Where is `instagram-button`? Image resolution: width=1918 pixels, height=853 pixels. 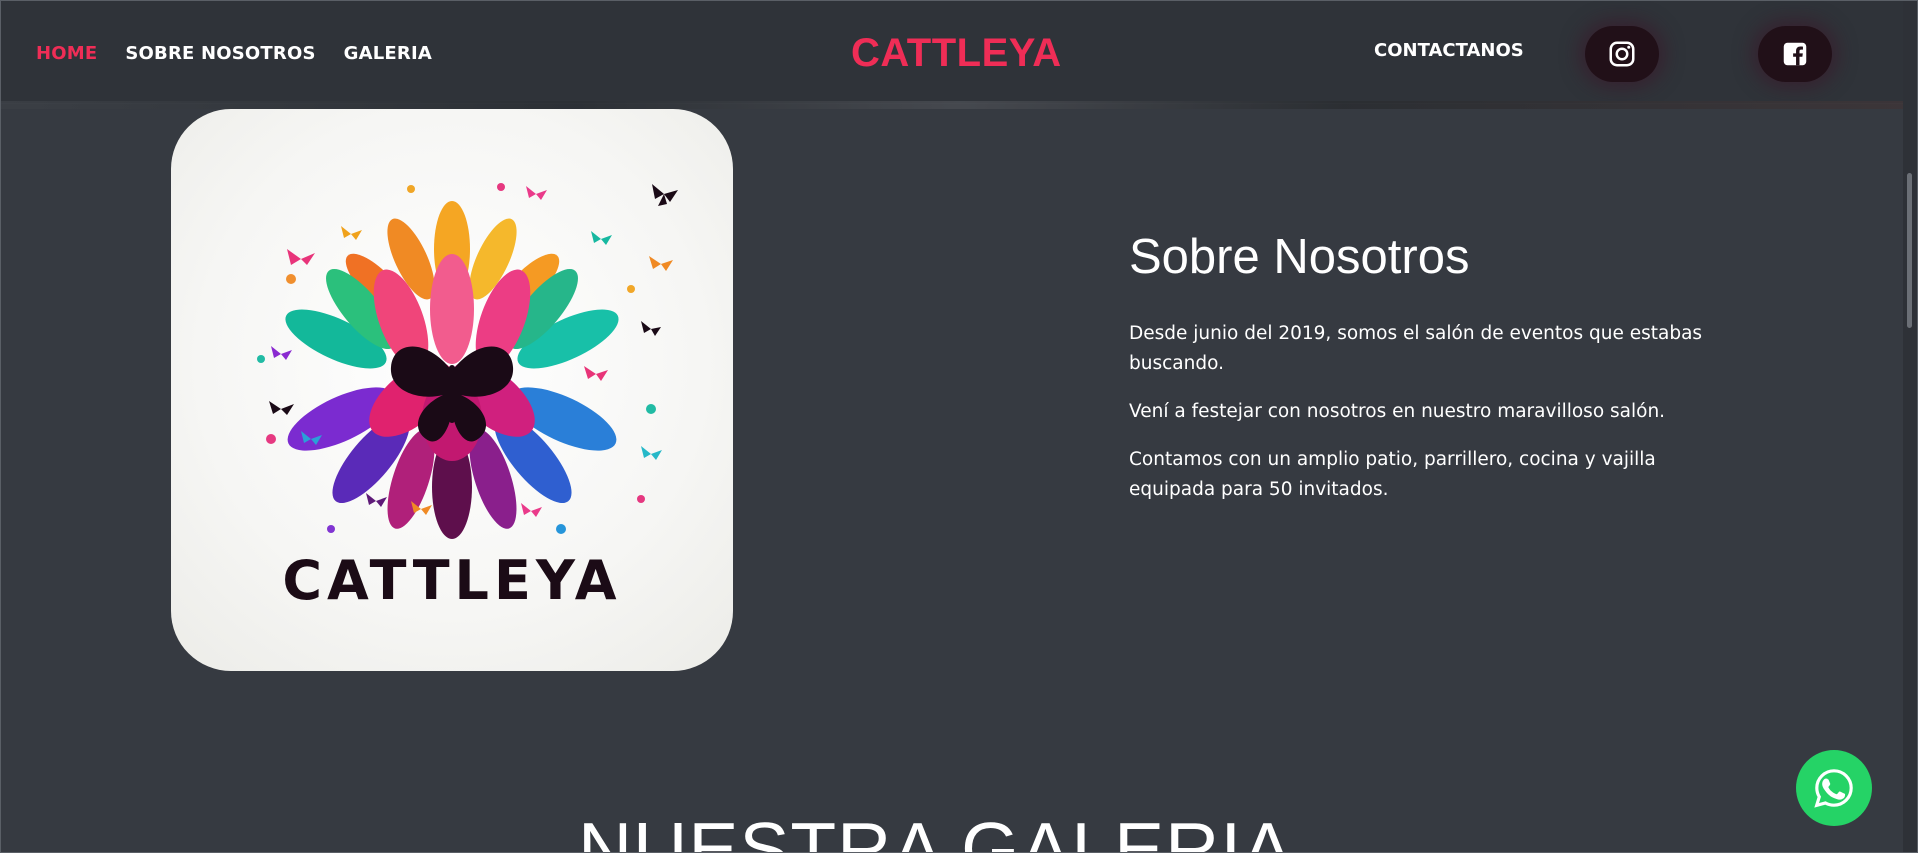 instagram-button is located at coordinates (1622, 54).